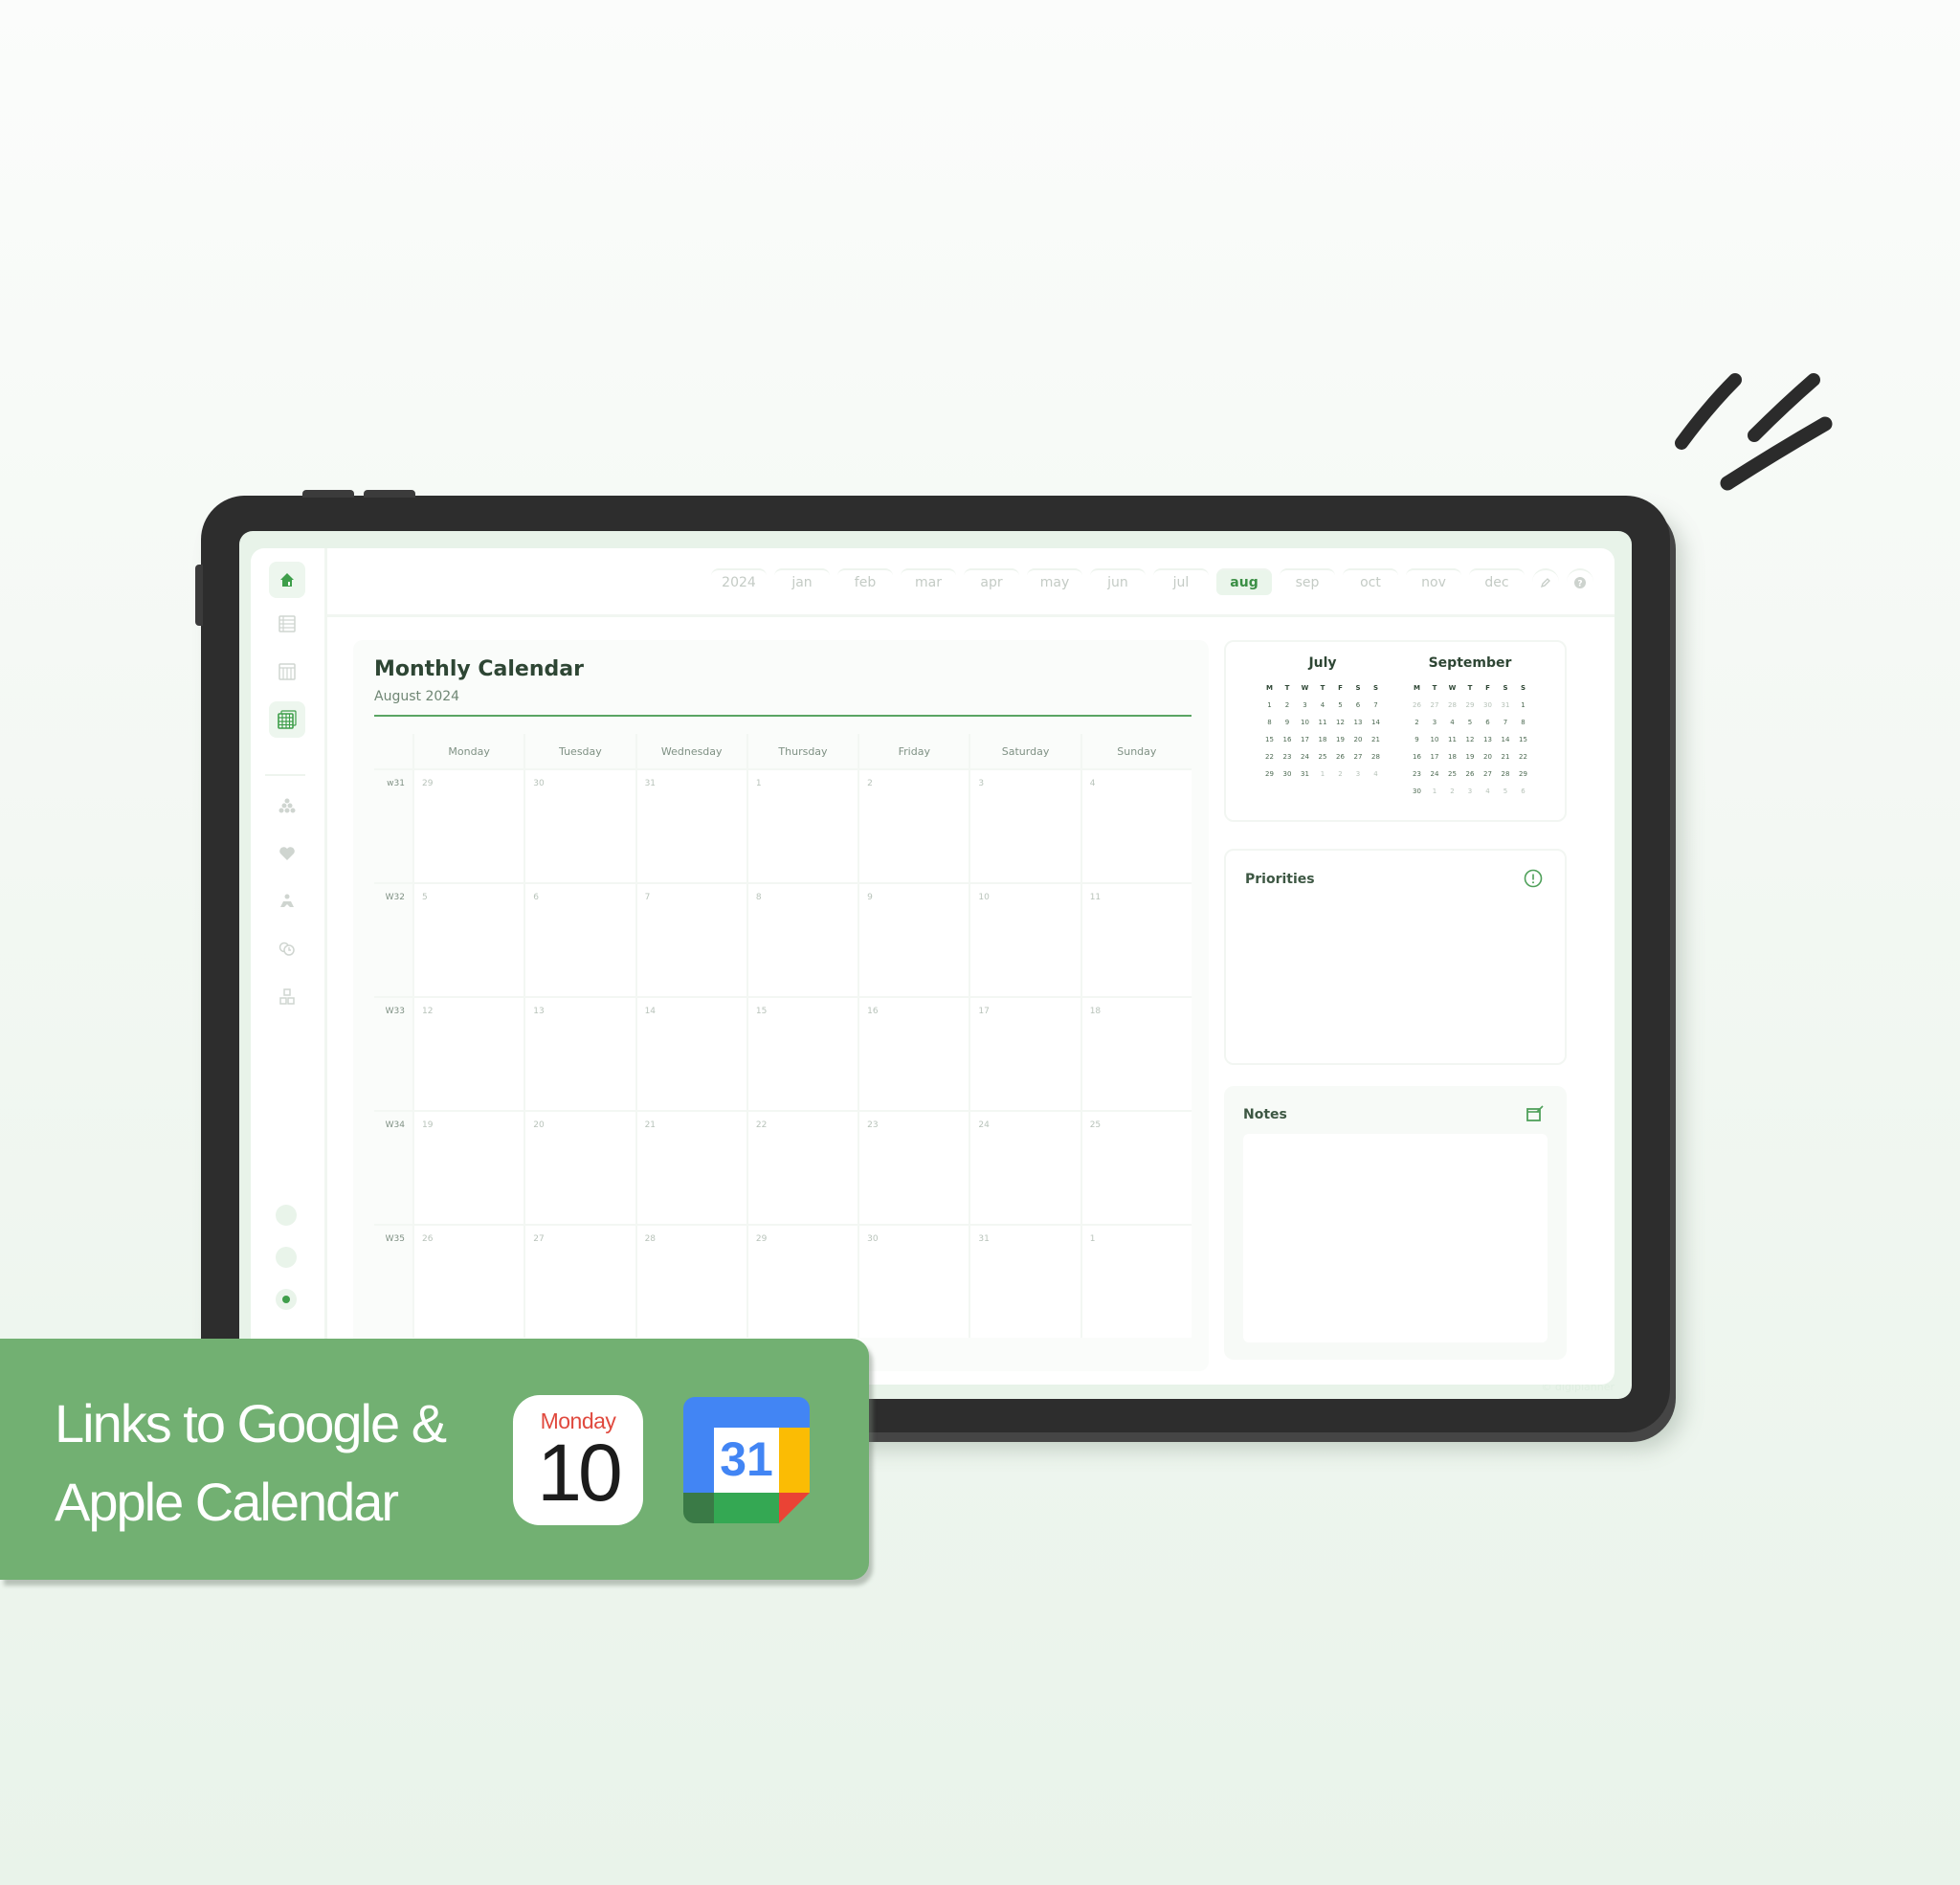  What do you see at coordinates (287, 806) in the screenshot?
I see `sidebar-item-goals` at bounding box center [287, 806].